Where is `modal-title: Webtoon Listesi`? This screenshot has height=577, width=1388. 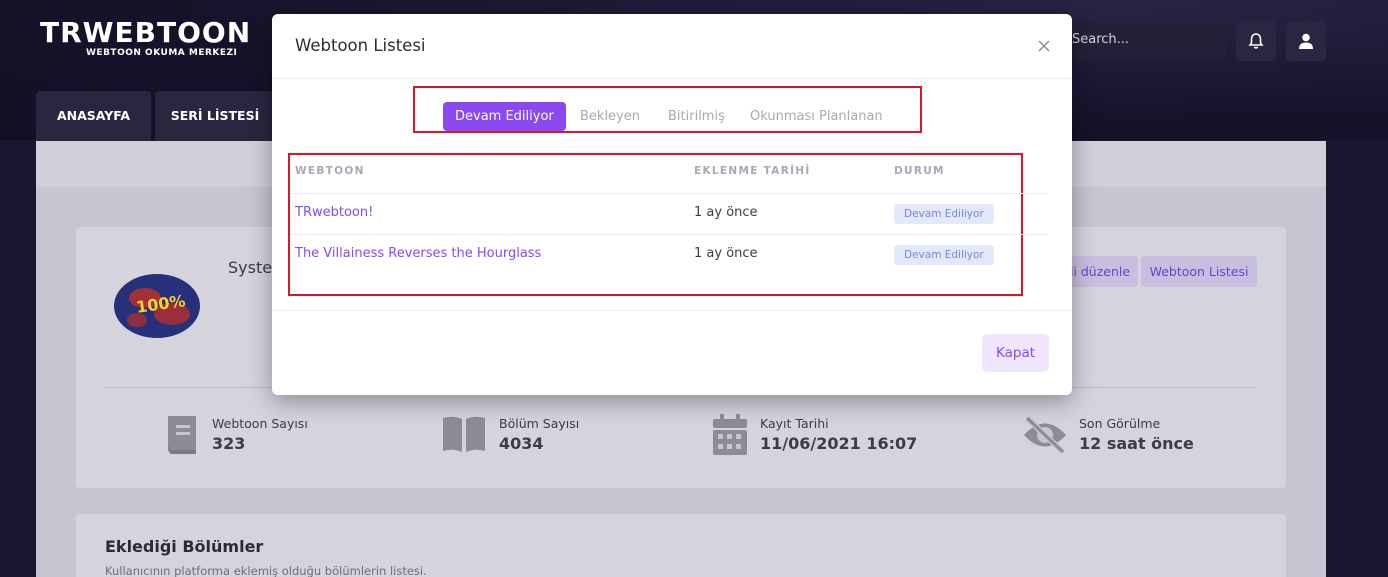
modal-title: Webtoon Listesi is located at coordinates (360, 45).